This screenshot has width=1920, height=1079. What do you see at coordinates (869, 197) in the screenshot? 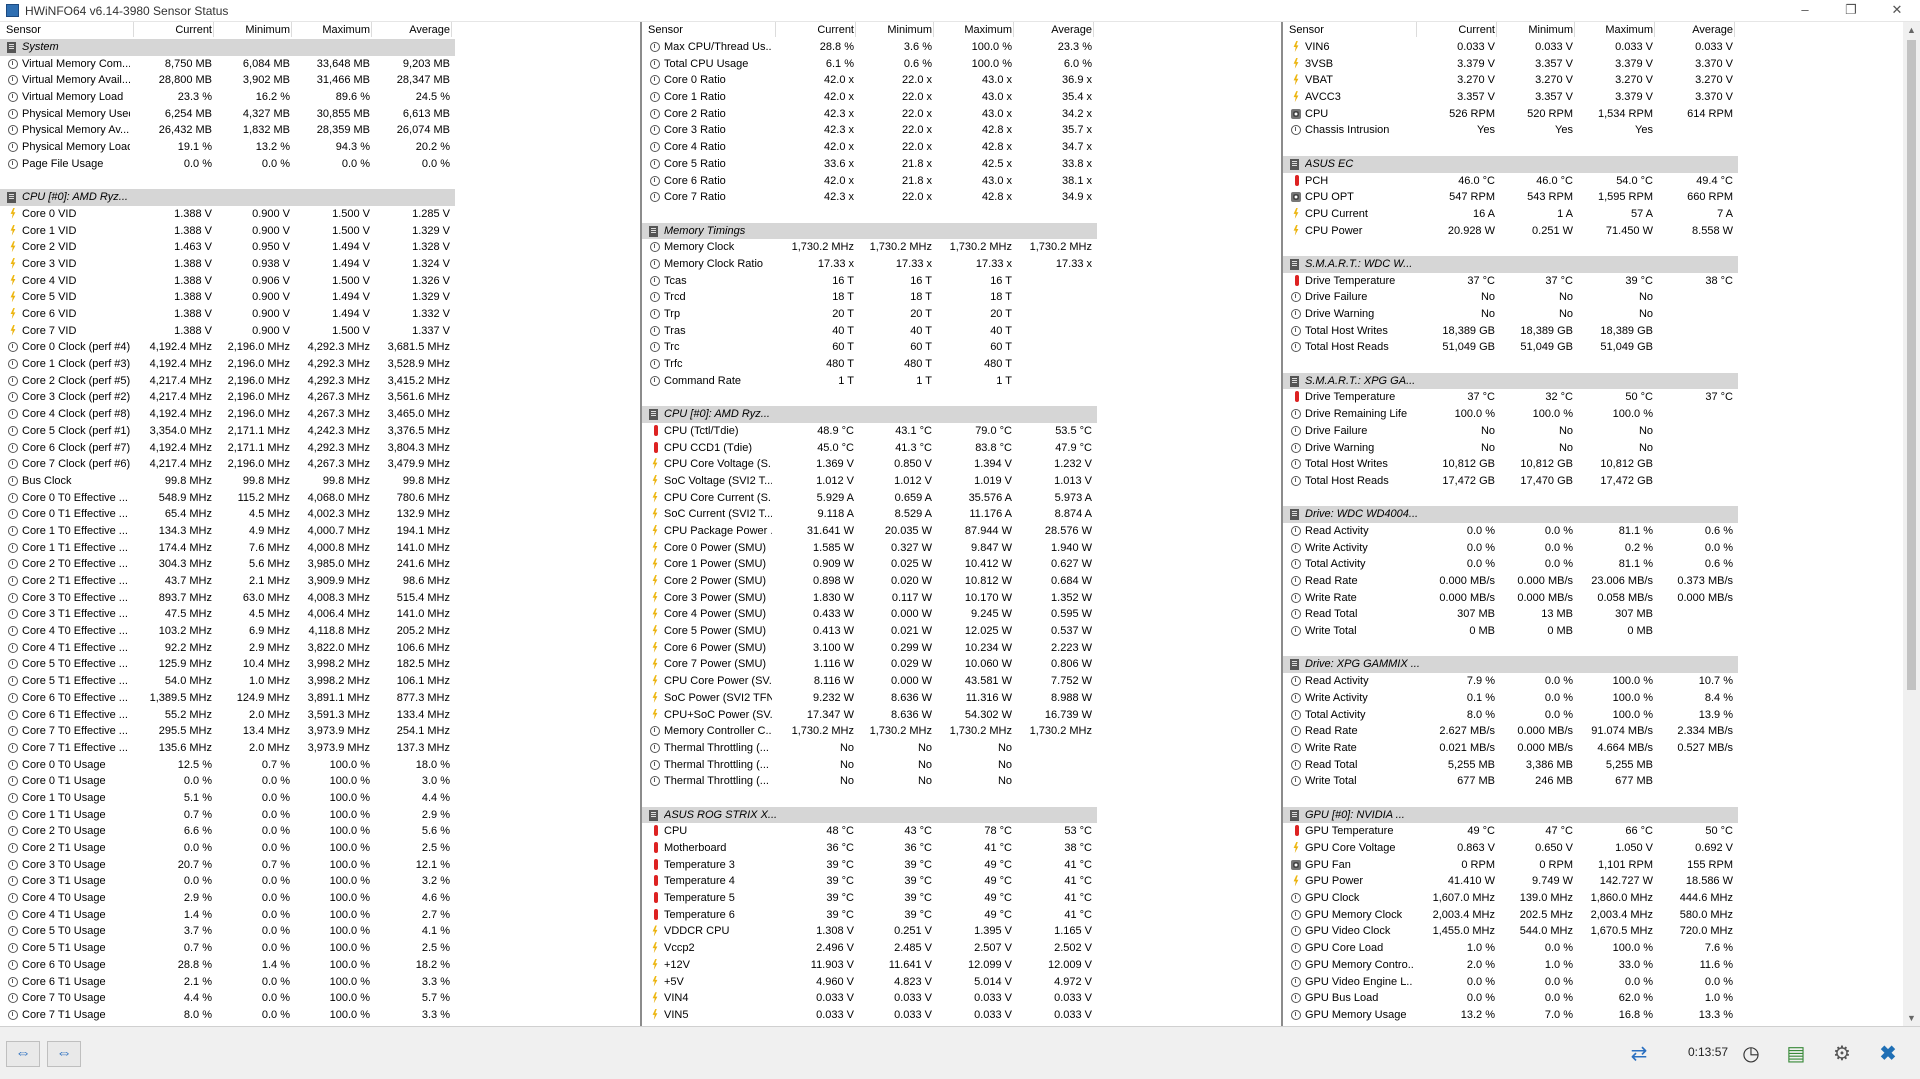
I see `sensor-row: Core 7 Ratio 42.3 x 22.0 x 42.8 x 34.9 x` at bounding box center [869, 197].